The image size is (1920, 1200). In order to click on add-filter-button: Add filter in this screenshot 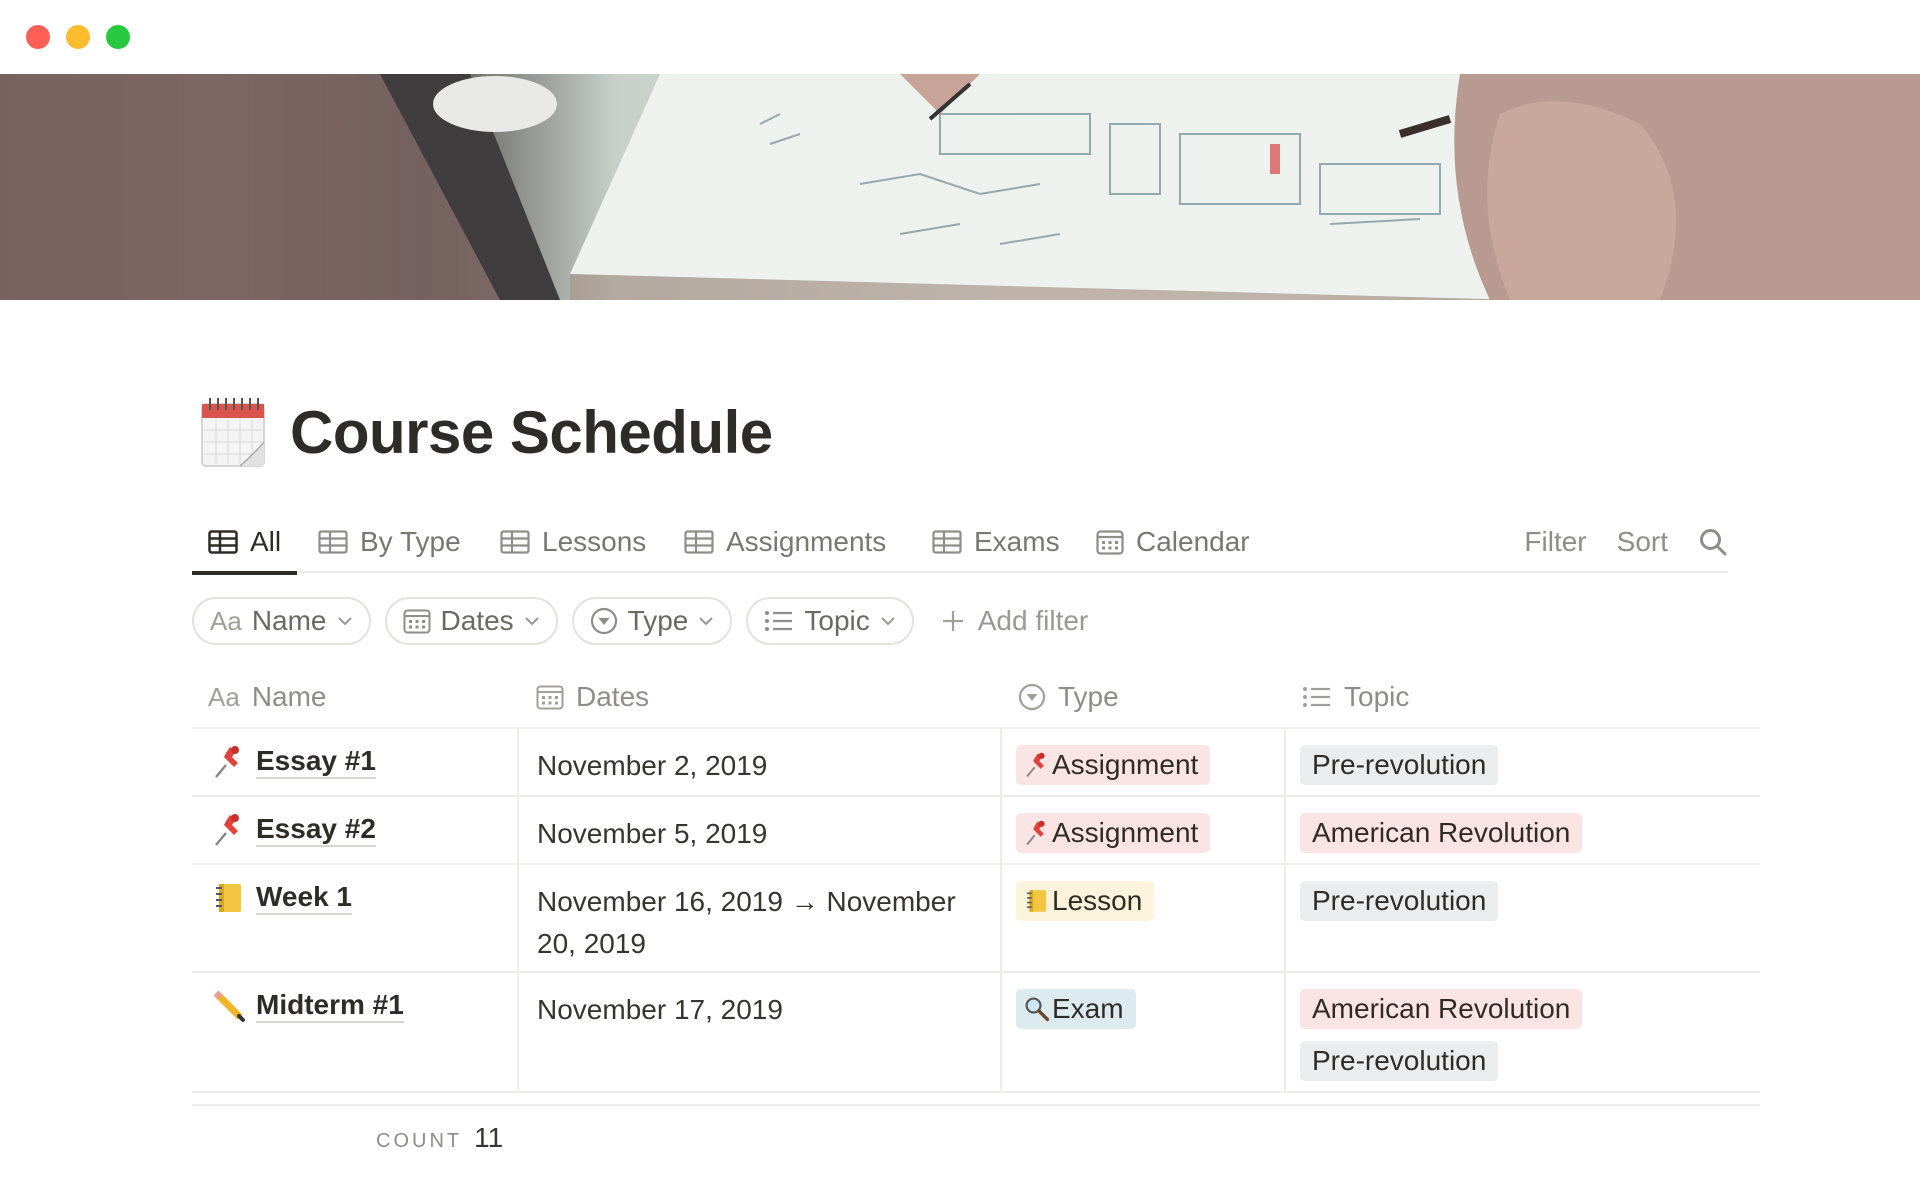, I will do `click(1014, 621)`.